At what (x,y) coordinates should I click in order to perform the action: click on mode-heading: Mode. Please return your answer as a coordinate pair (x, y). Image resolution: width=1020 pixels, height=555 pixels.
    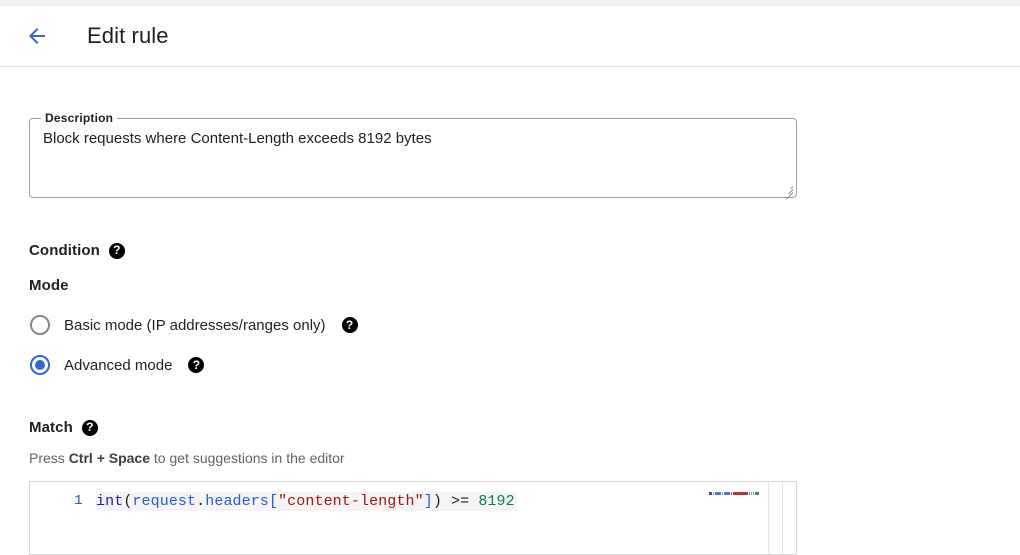
    Looking at the image, I should click on (524, 285).